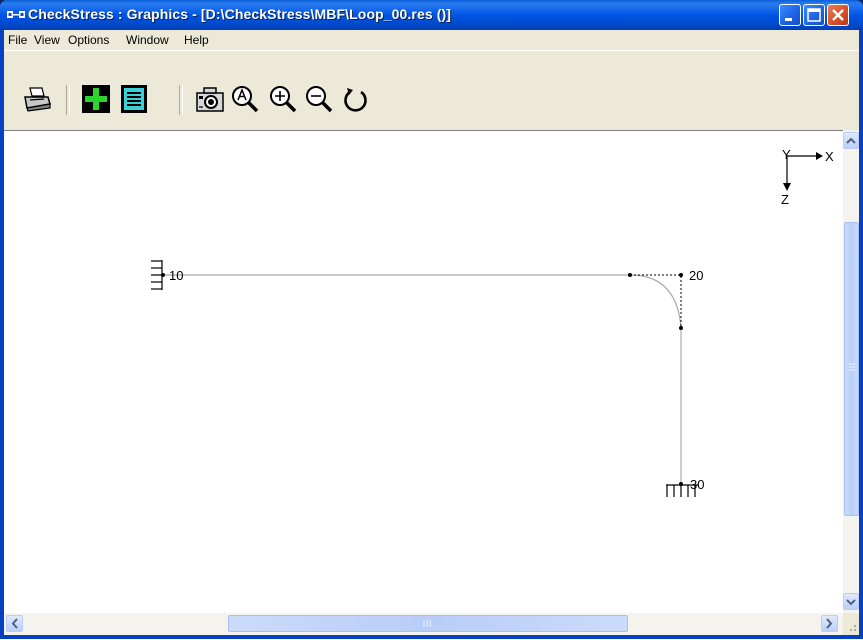  I want to click on scroll-up-button, so click(851, 140).